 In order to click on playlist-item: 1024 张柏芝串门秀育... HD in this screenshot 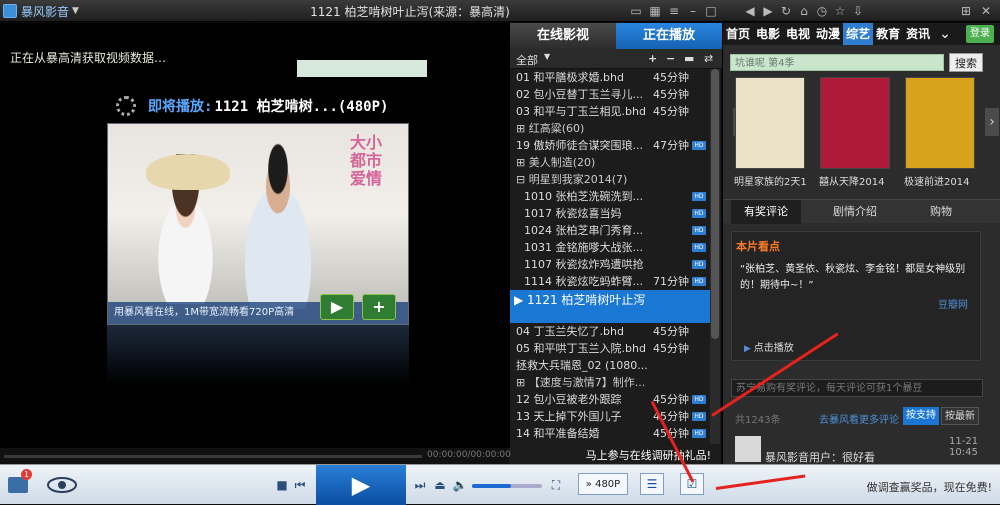, I will do `click(610, 230)`.